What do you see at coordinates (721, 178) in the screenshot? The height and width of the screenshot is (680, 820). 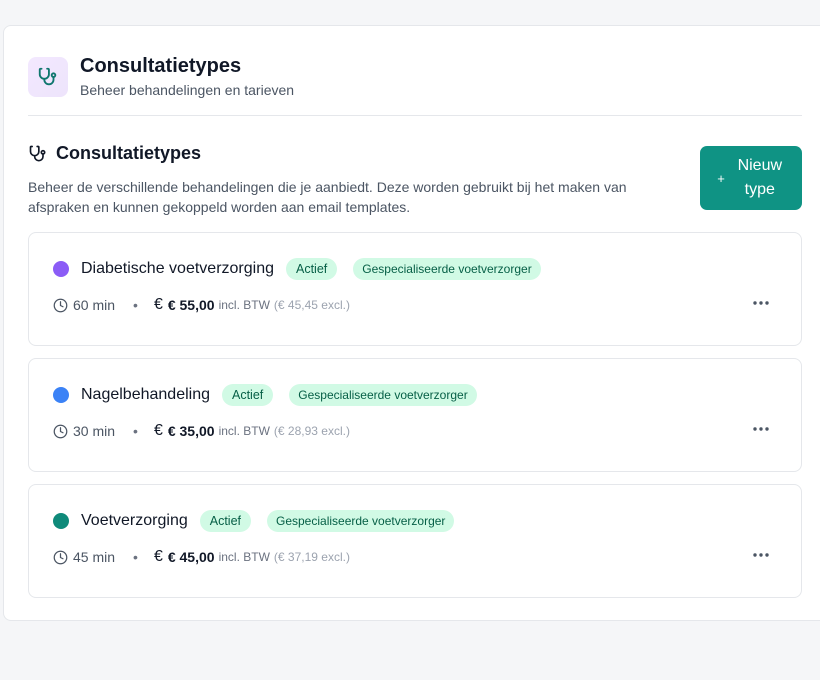 I see `plus-icon: +` at bounding box center [721, 178].